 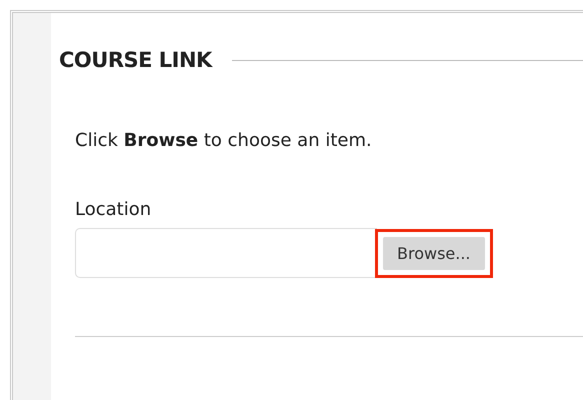 What do you see at coordinates (135, 60) in the screenshot?
I see `section-title: COURSE LINK` at bounding box center [135, 60].